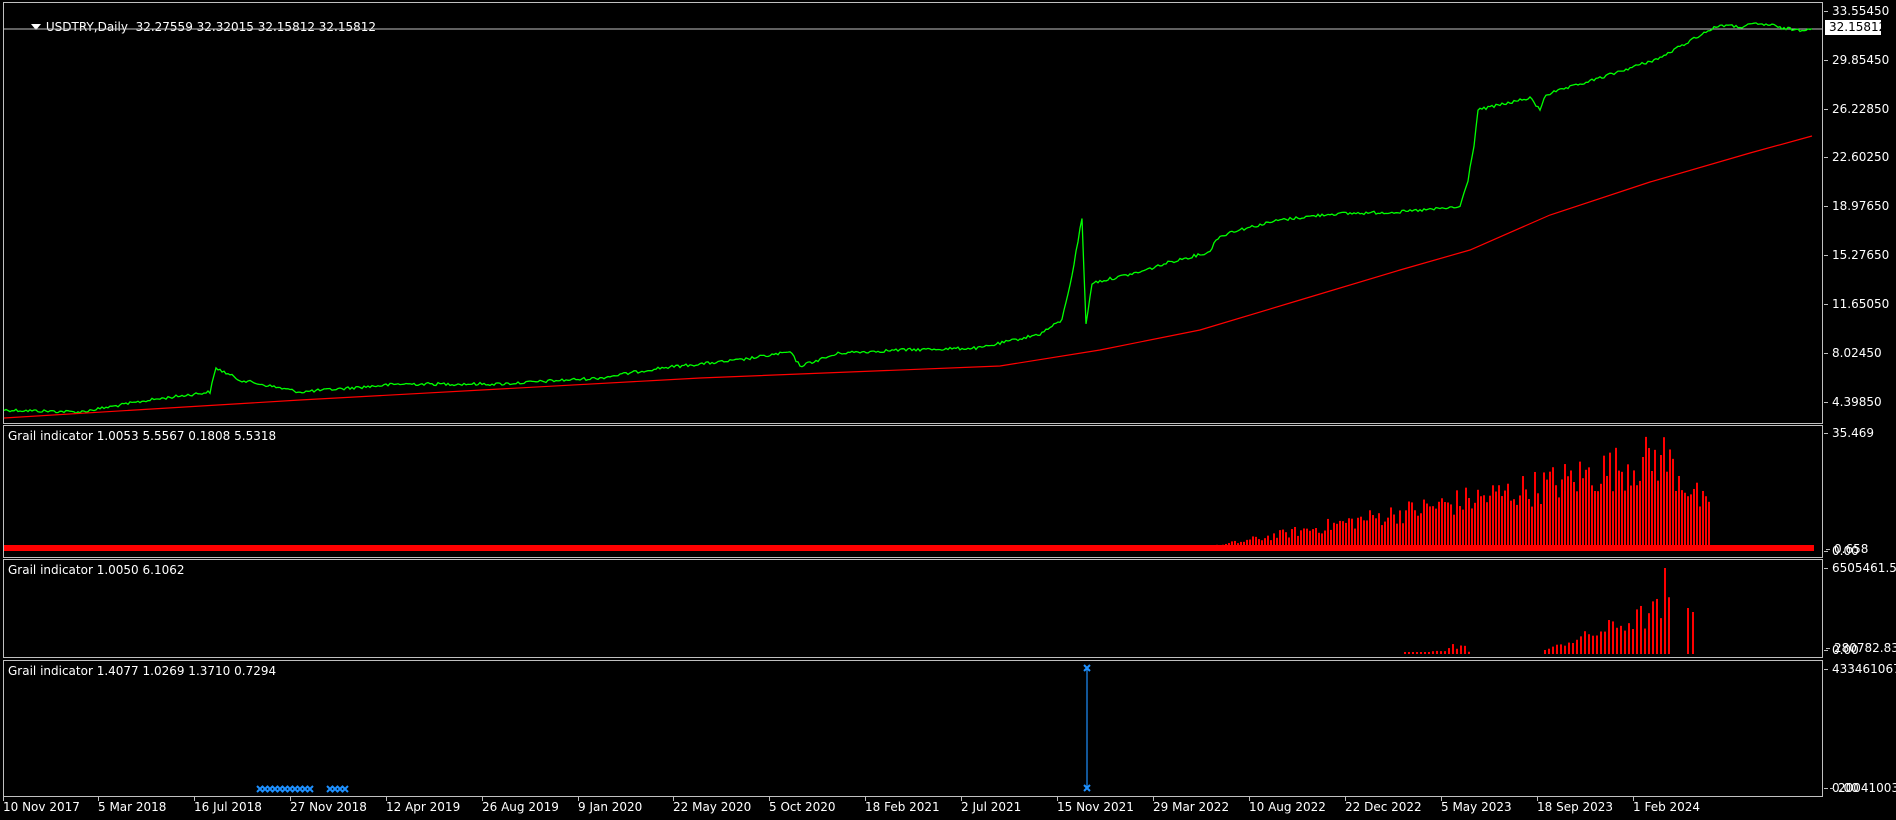  I want to click on x-tick: 29 Mar 2022, so click(1191, 805).